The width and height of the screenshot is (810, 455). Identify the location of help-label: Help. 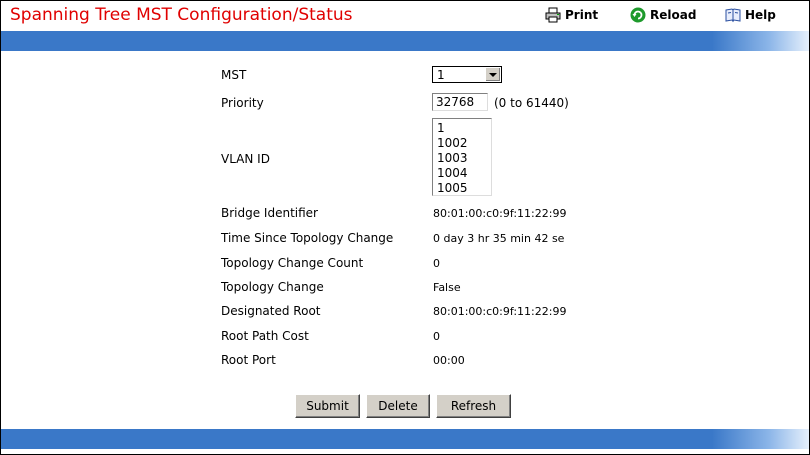
(760, 15).